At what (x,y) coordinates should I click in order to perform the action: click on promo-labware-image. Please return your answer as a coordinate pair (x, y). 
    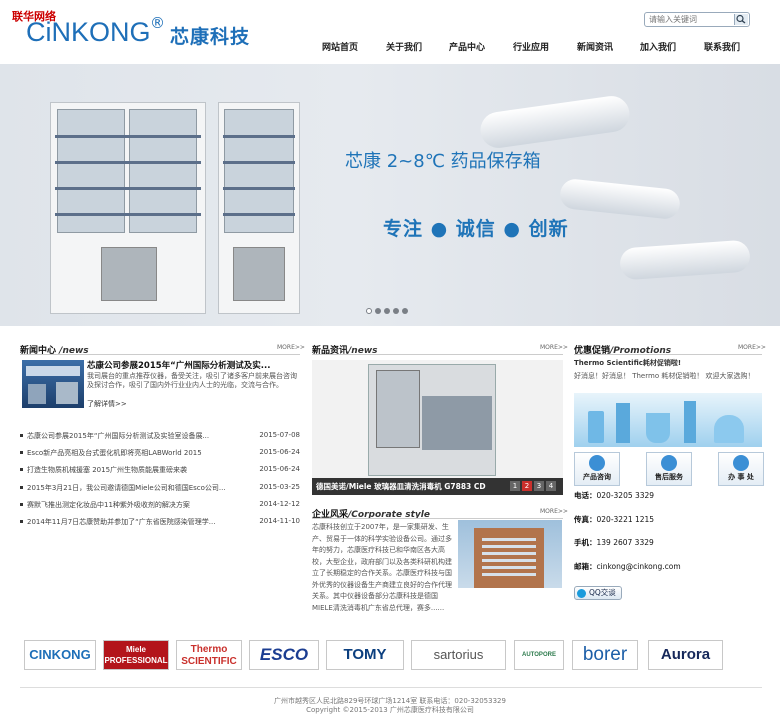
    Looking at the image, I should click on (668, 420).